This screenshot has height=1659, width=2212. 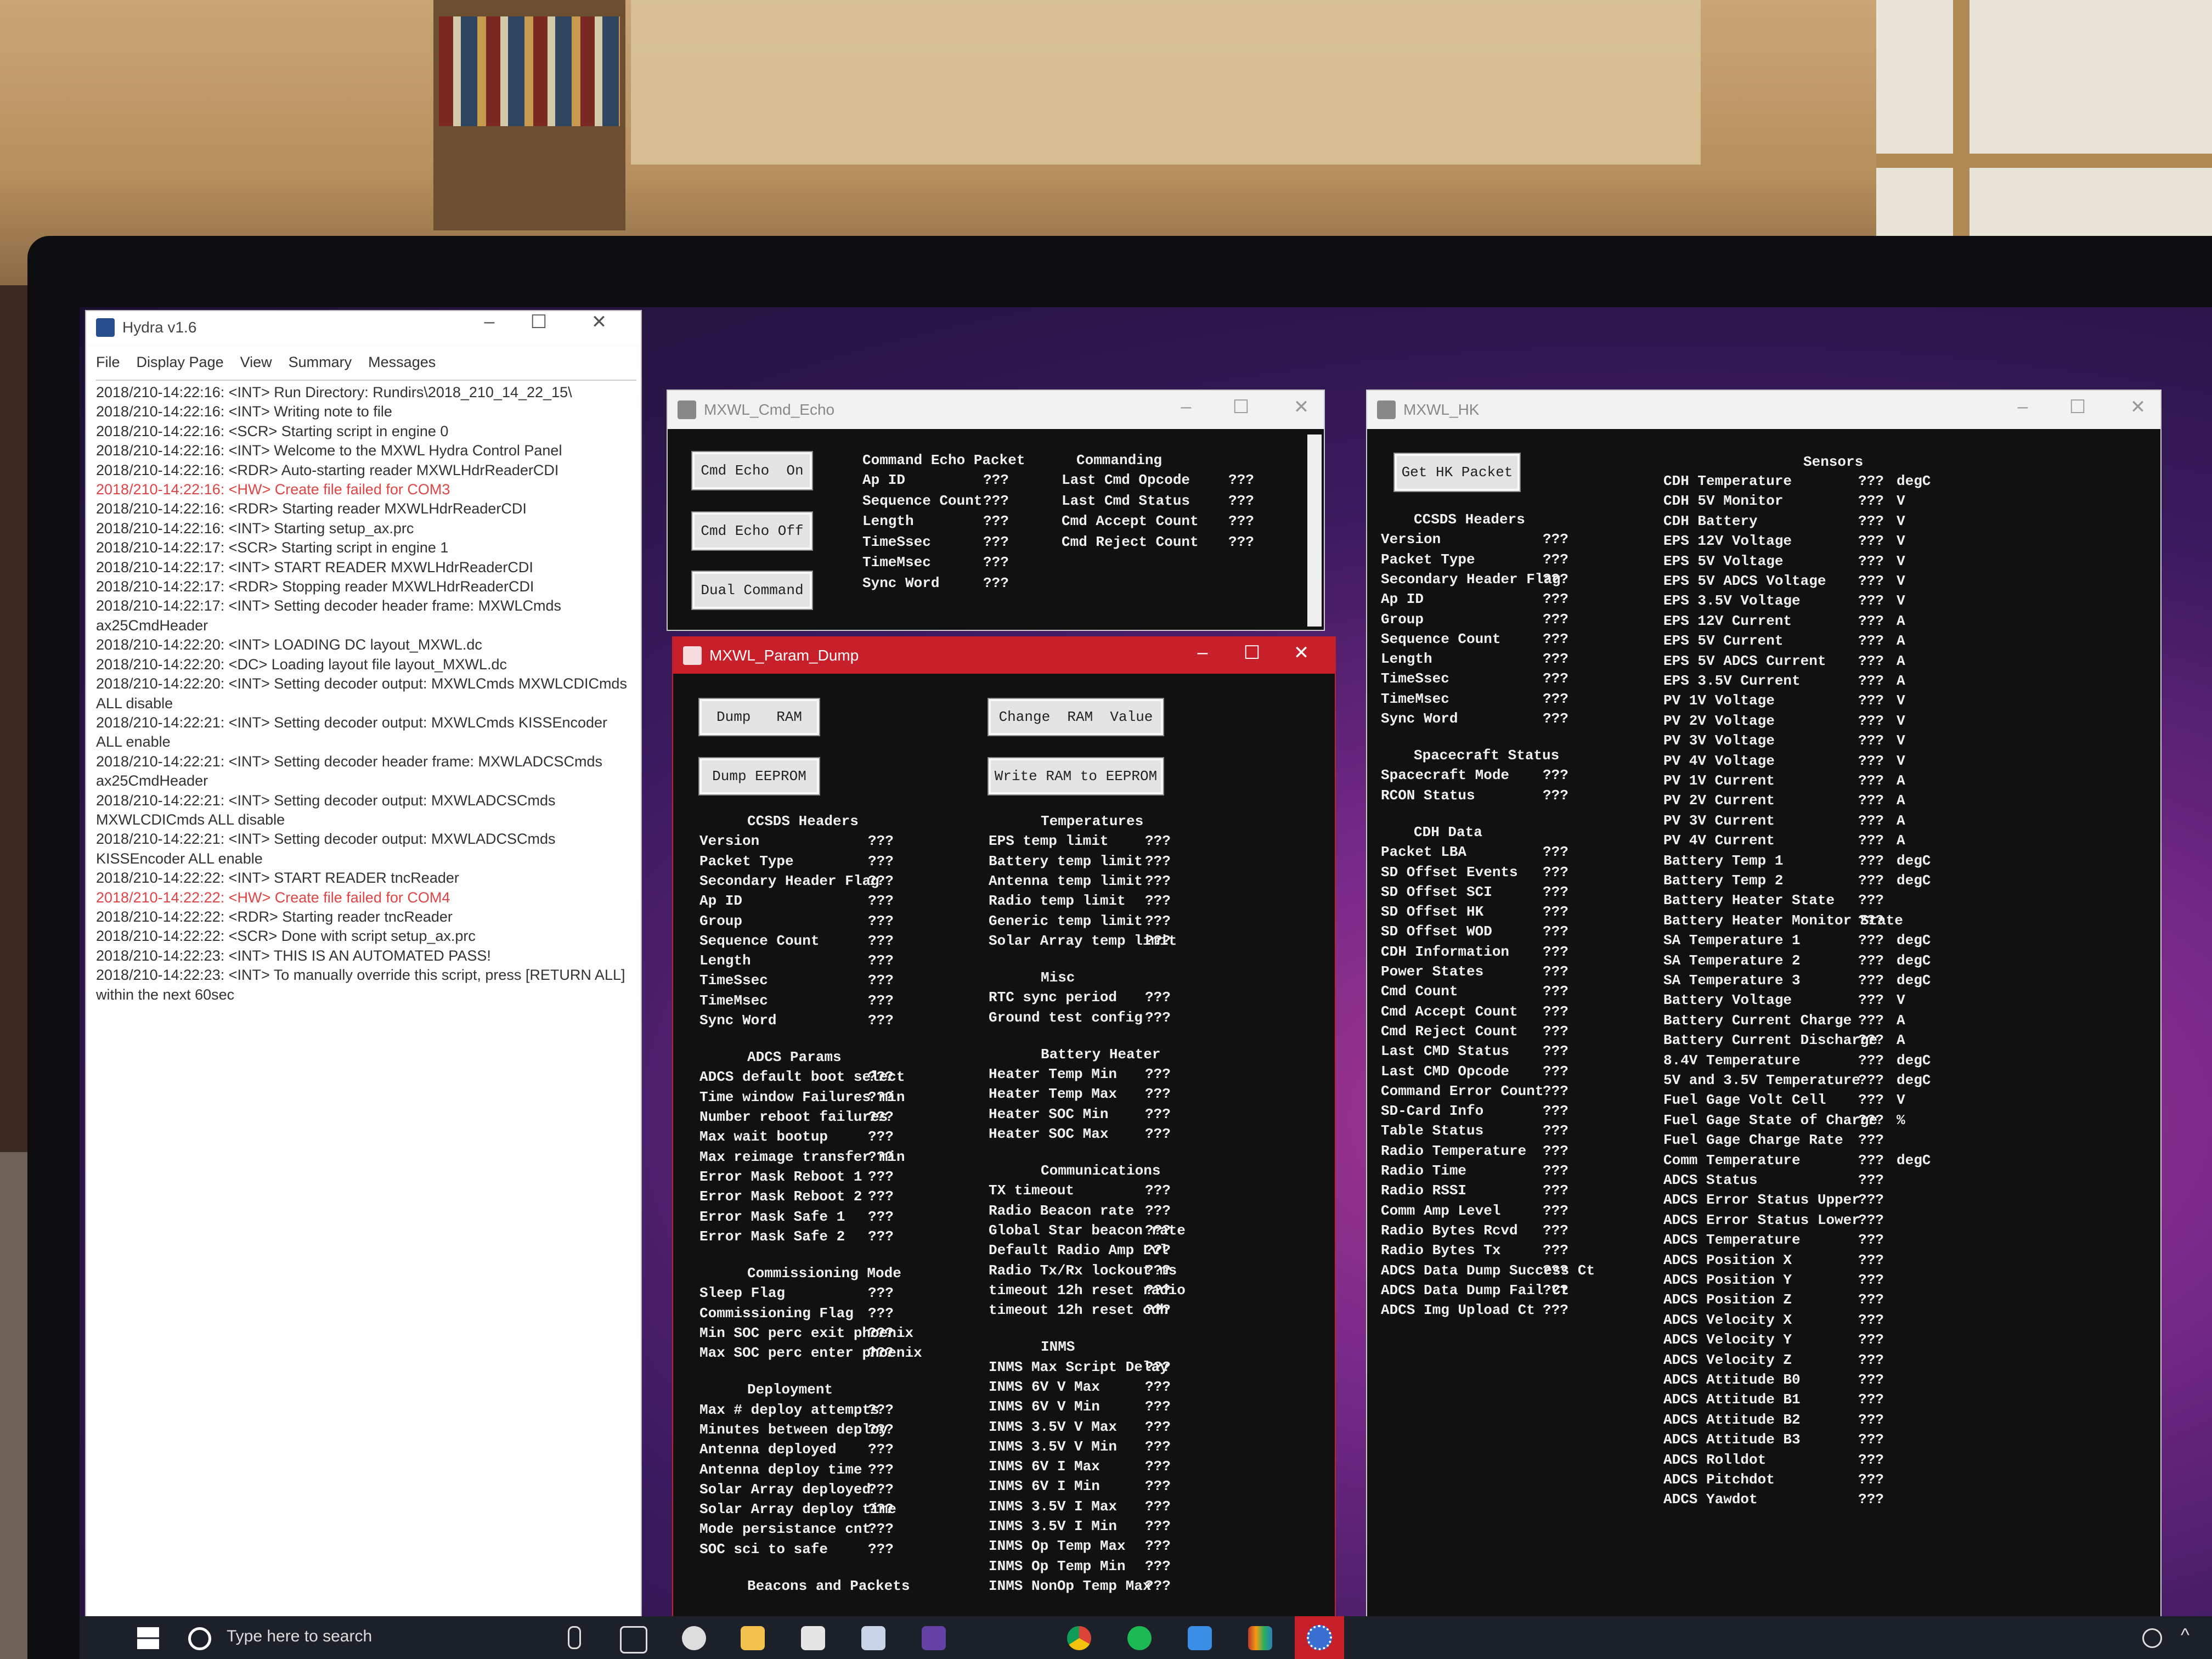 I want to click on sensor-unit: A, so click(x=1901, y=840).